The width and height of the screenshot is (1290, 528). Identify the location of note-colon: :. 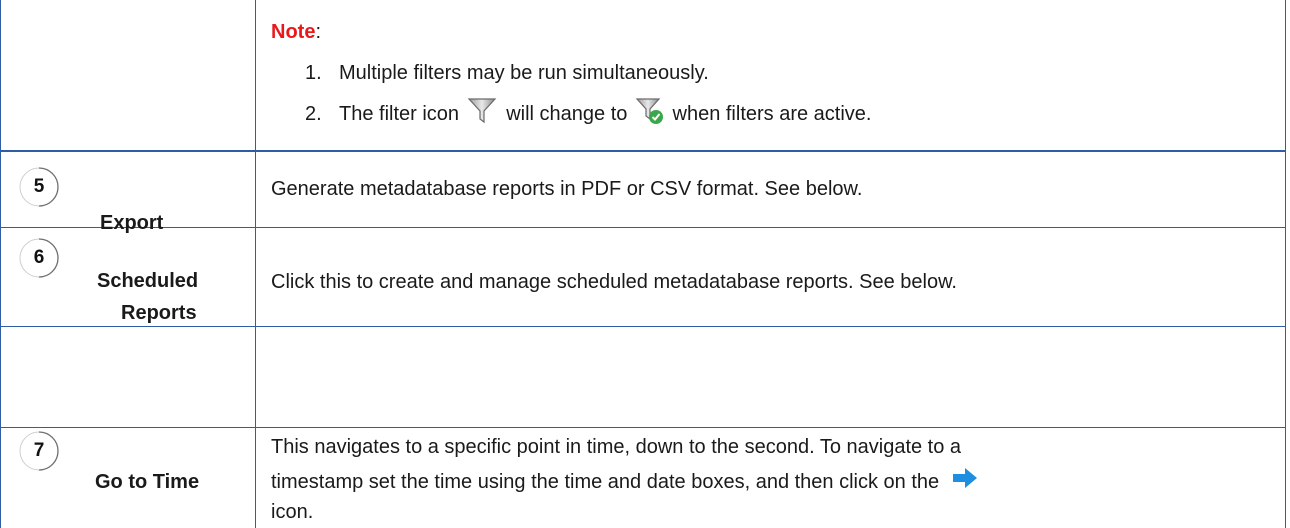
(318, 32).